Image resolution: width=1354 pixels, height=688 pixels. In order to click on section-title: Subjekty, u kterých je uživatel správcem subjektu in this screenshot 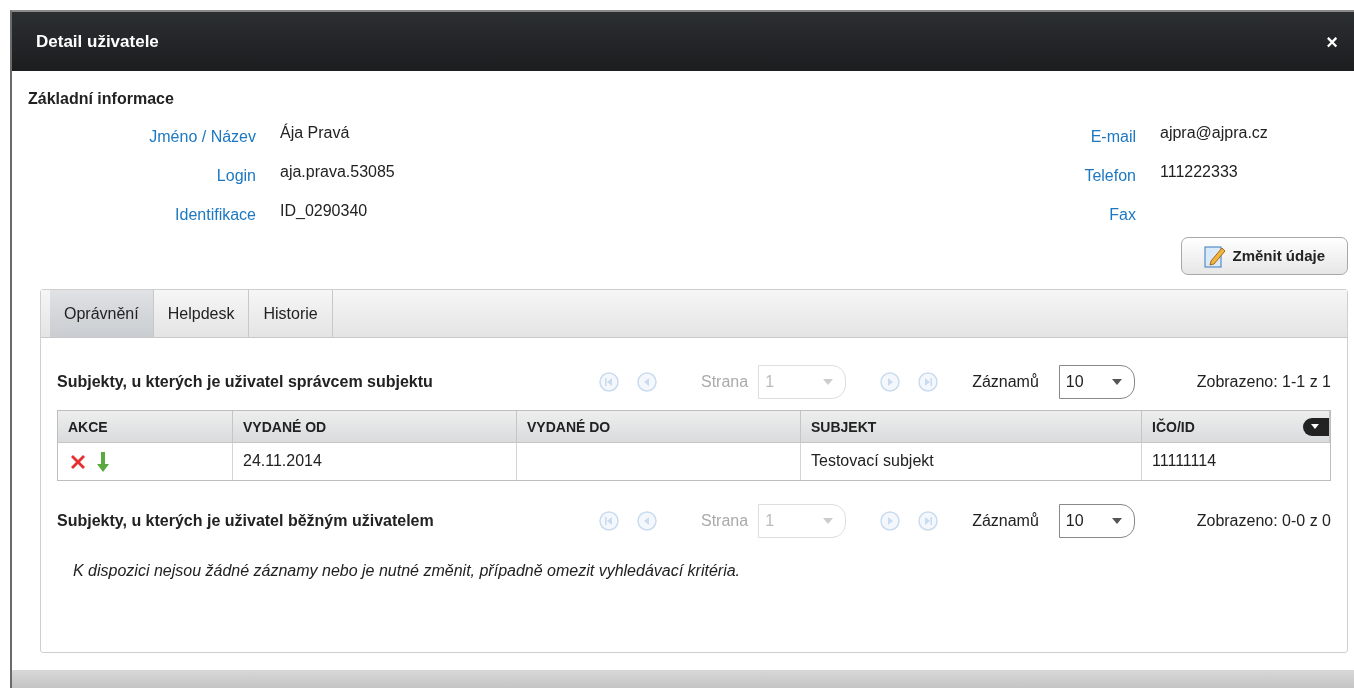, I will do `click(245, 382)`.